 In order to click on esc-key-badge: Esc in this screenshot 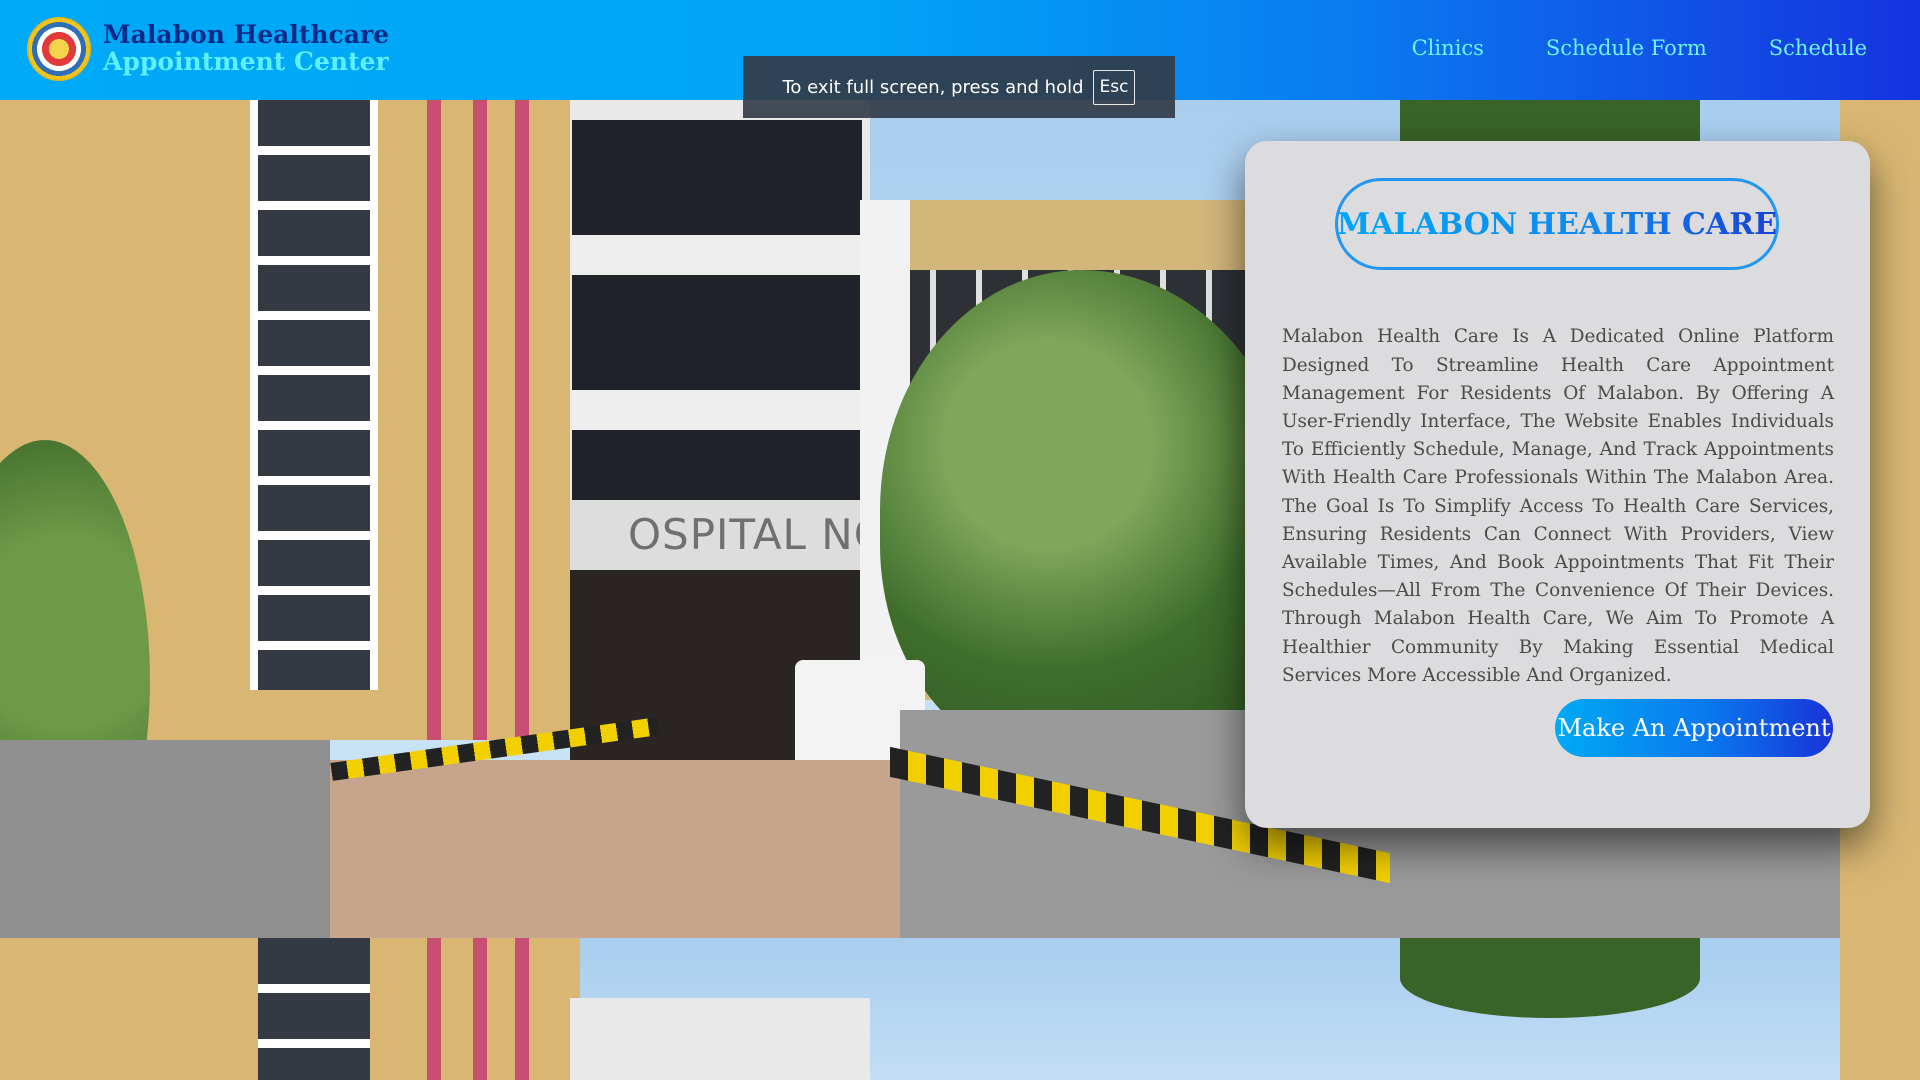, I will do `click(1114, 87)`.